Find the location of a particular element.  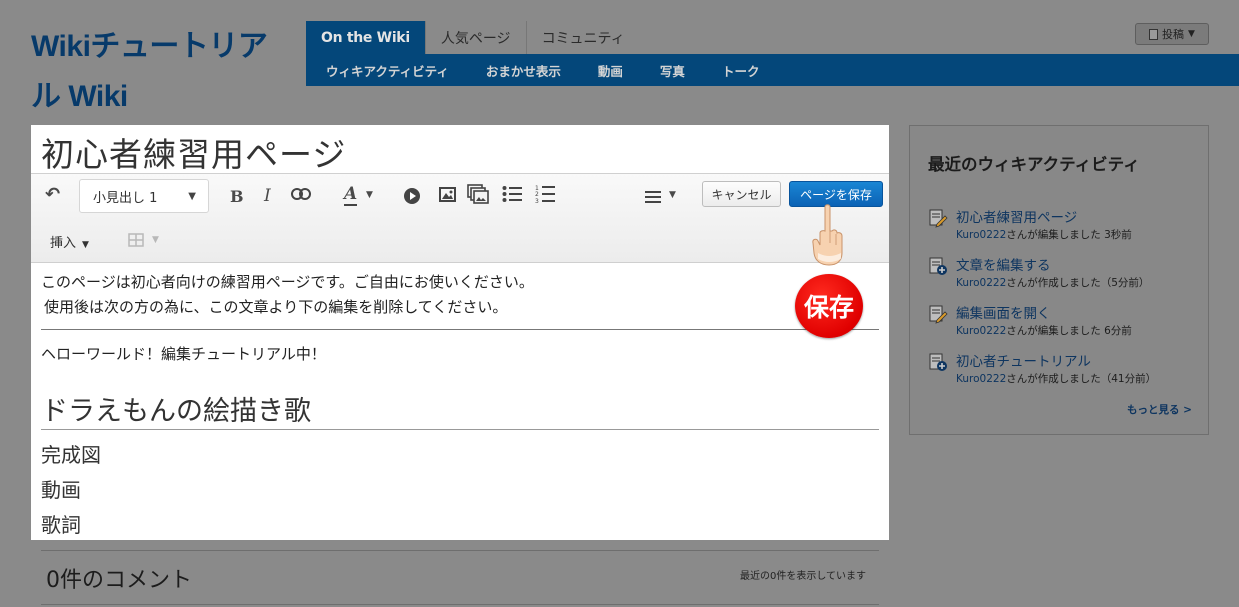

insert-menu-button: 挿入 ▼ is located at coordinates (69, 241).